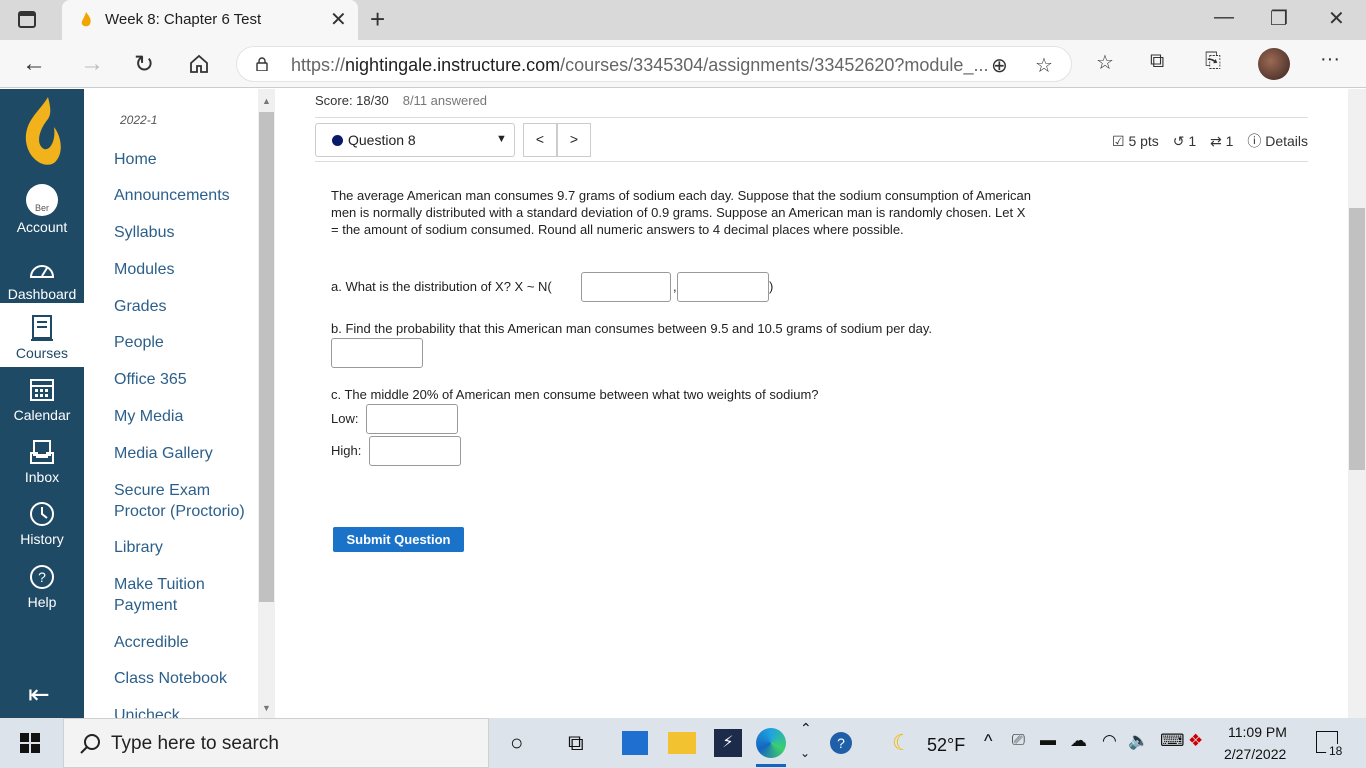 Image resolution: width=1366 pixels, height=768 pixels. Describe the element at coordinates (415, 451) in the screenshot. I see `high-input` at that location.